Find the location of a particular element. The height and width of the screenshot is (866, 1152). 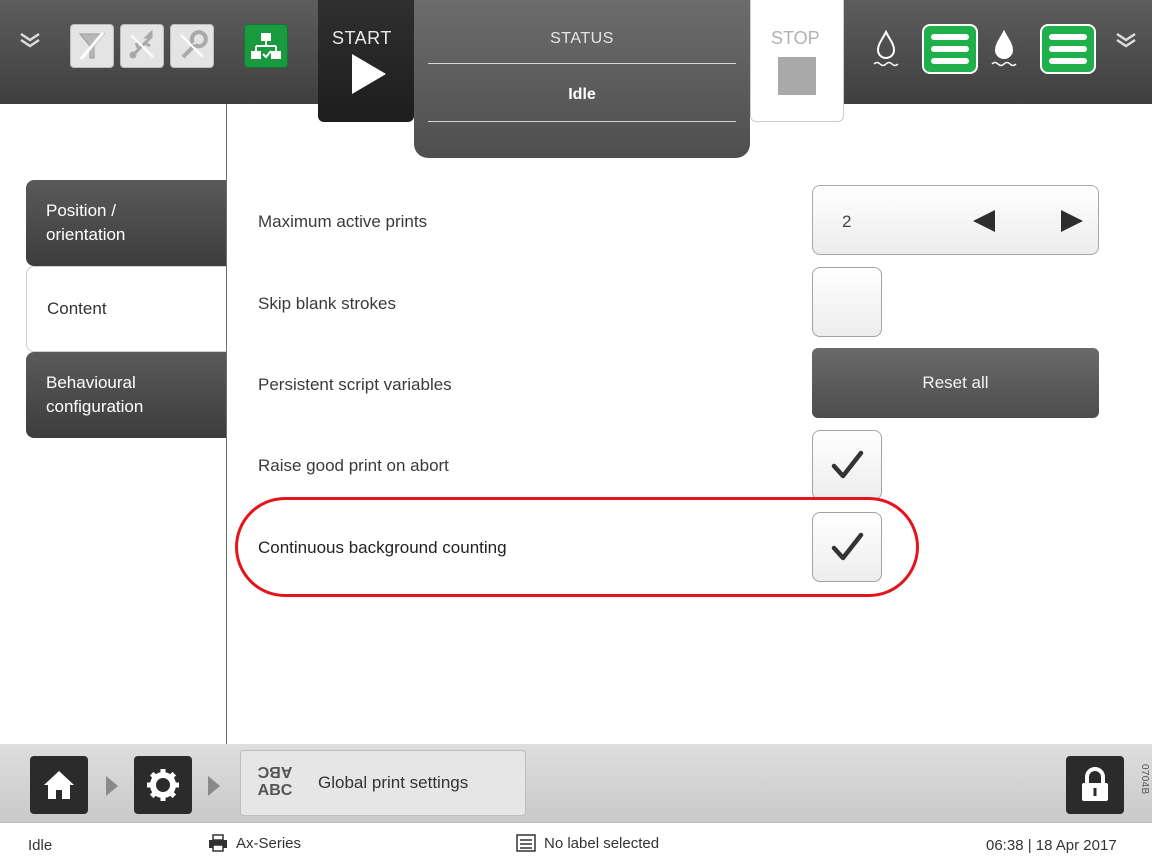

gear-icon is located at coordinates (163, 785).